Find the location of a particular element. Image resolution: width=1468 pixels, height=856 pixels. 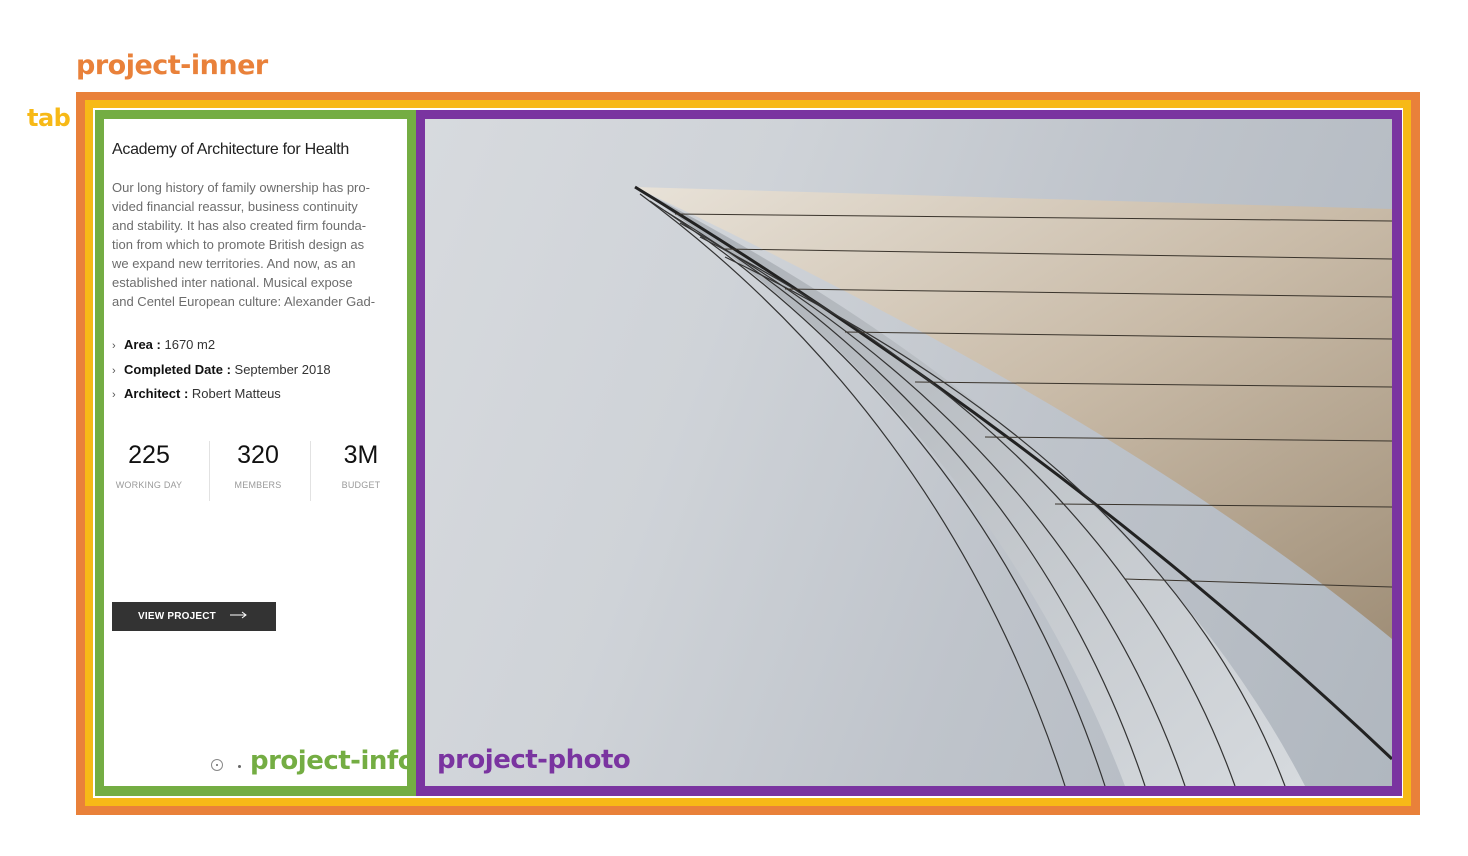

view-project-button: VIEW PROJECT is located at coordinates (194, 616).